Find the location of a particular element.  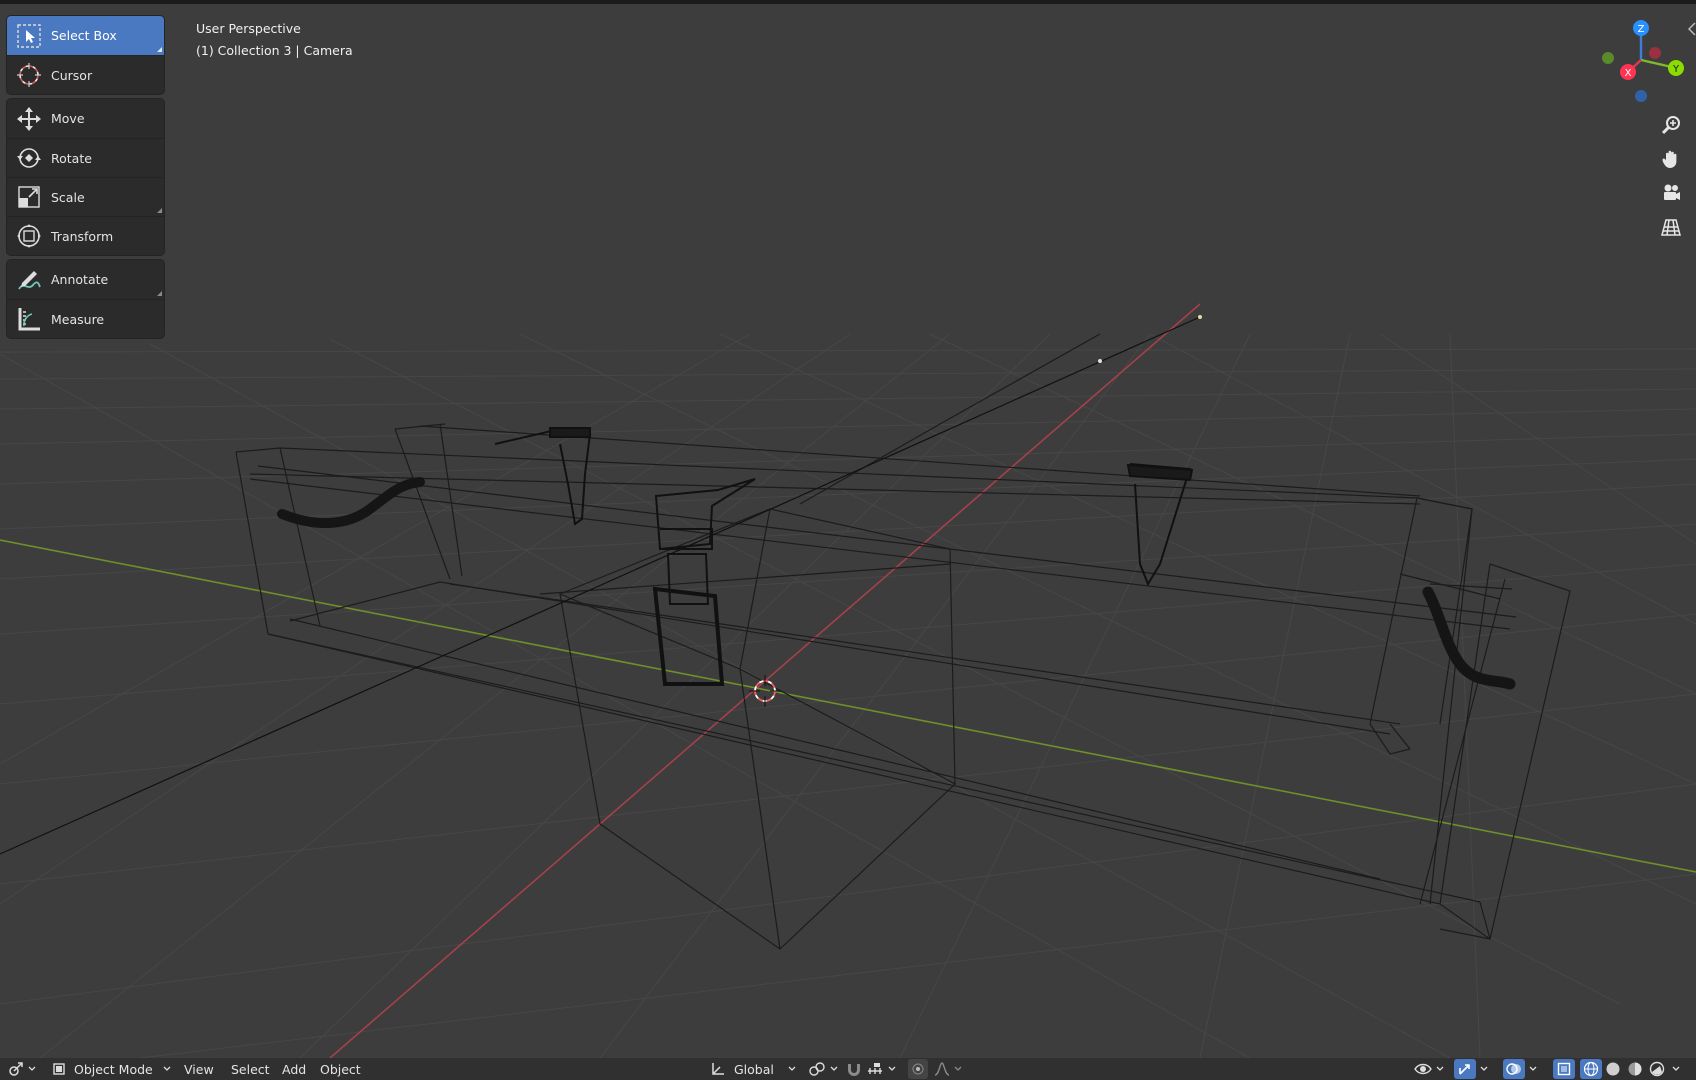

wireframe-sphere-icon is located at coordinates (1591, 1069).